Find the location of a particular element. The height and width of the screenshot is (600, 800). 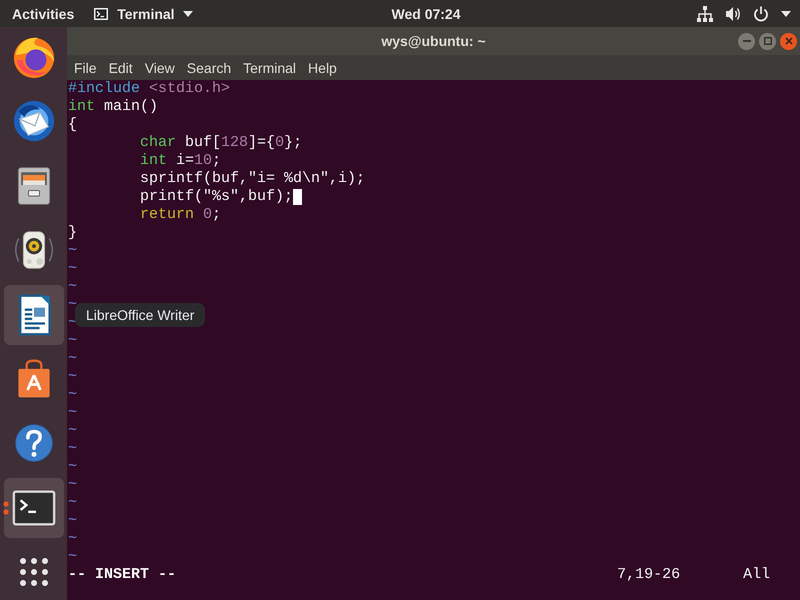

network-icon is located at coordinates (705, 14).